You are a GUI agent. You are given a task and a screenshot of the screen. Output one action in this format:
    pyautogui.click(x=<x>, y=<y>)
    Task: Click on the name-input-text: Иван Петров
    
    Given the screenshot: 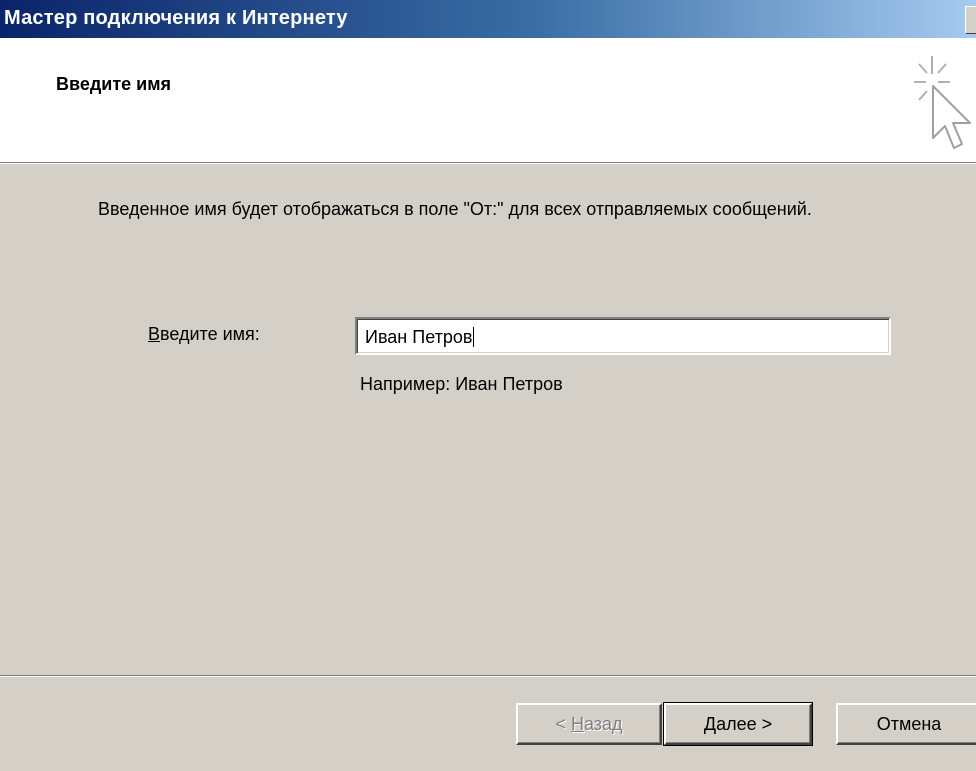 What is the action you would take?
    pyautogui.click(x=419, y=337)
    